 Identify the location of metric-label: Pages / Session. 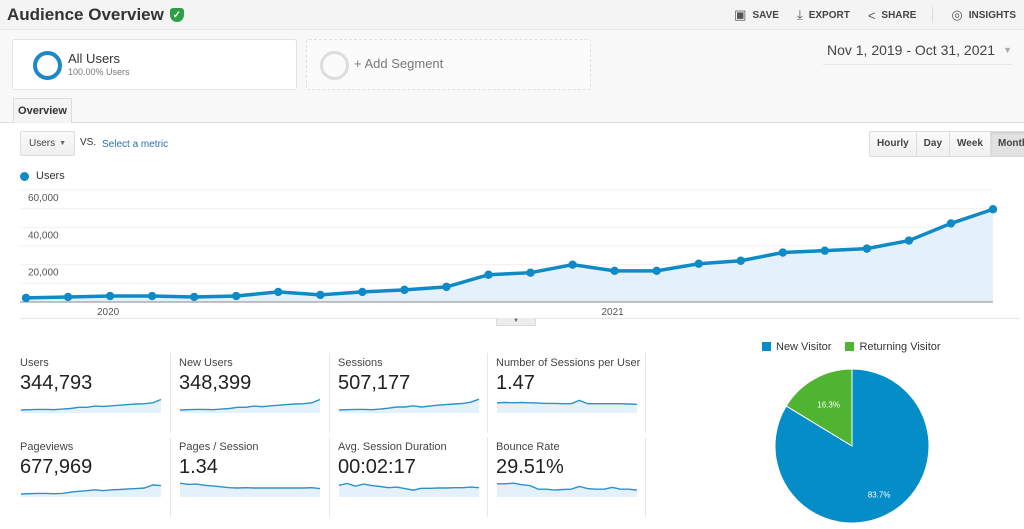
(219, 447).